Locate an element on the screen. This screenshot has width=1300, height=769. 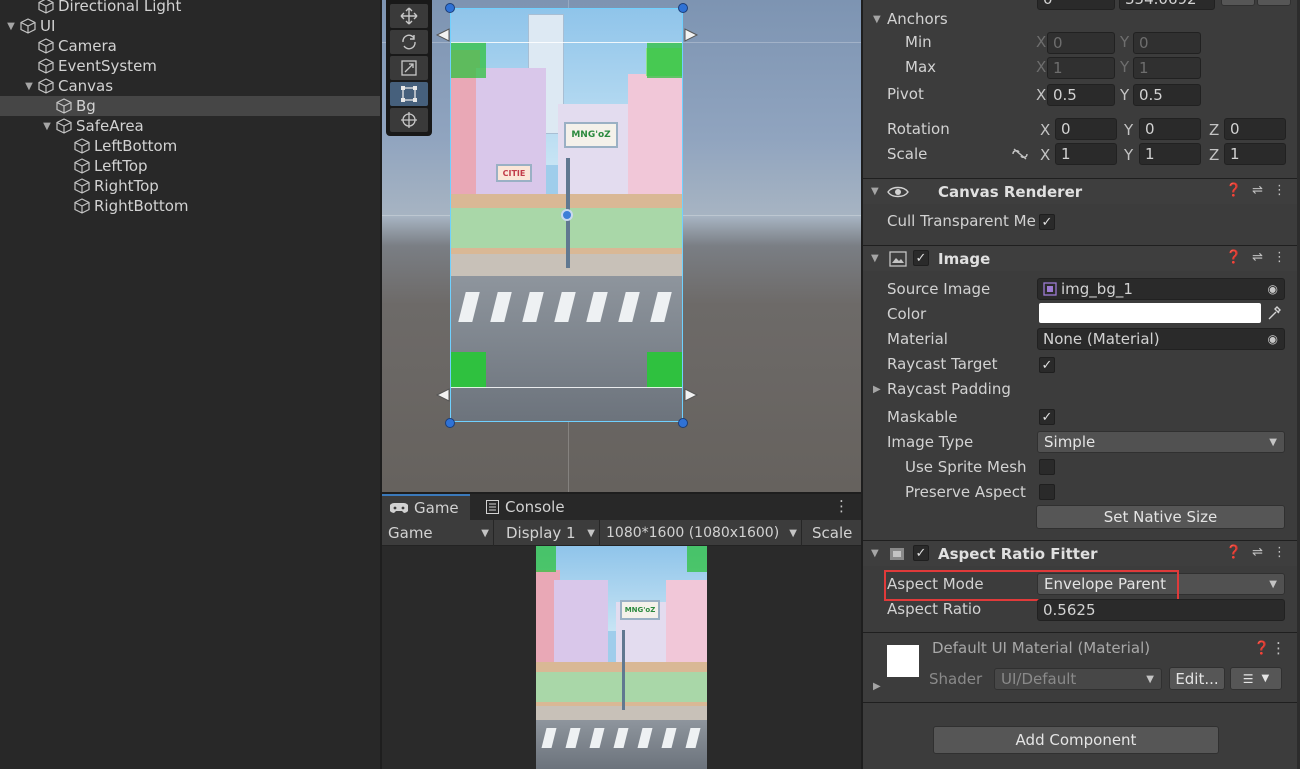
rect-tool-icon is located at coordinates (409, 94).